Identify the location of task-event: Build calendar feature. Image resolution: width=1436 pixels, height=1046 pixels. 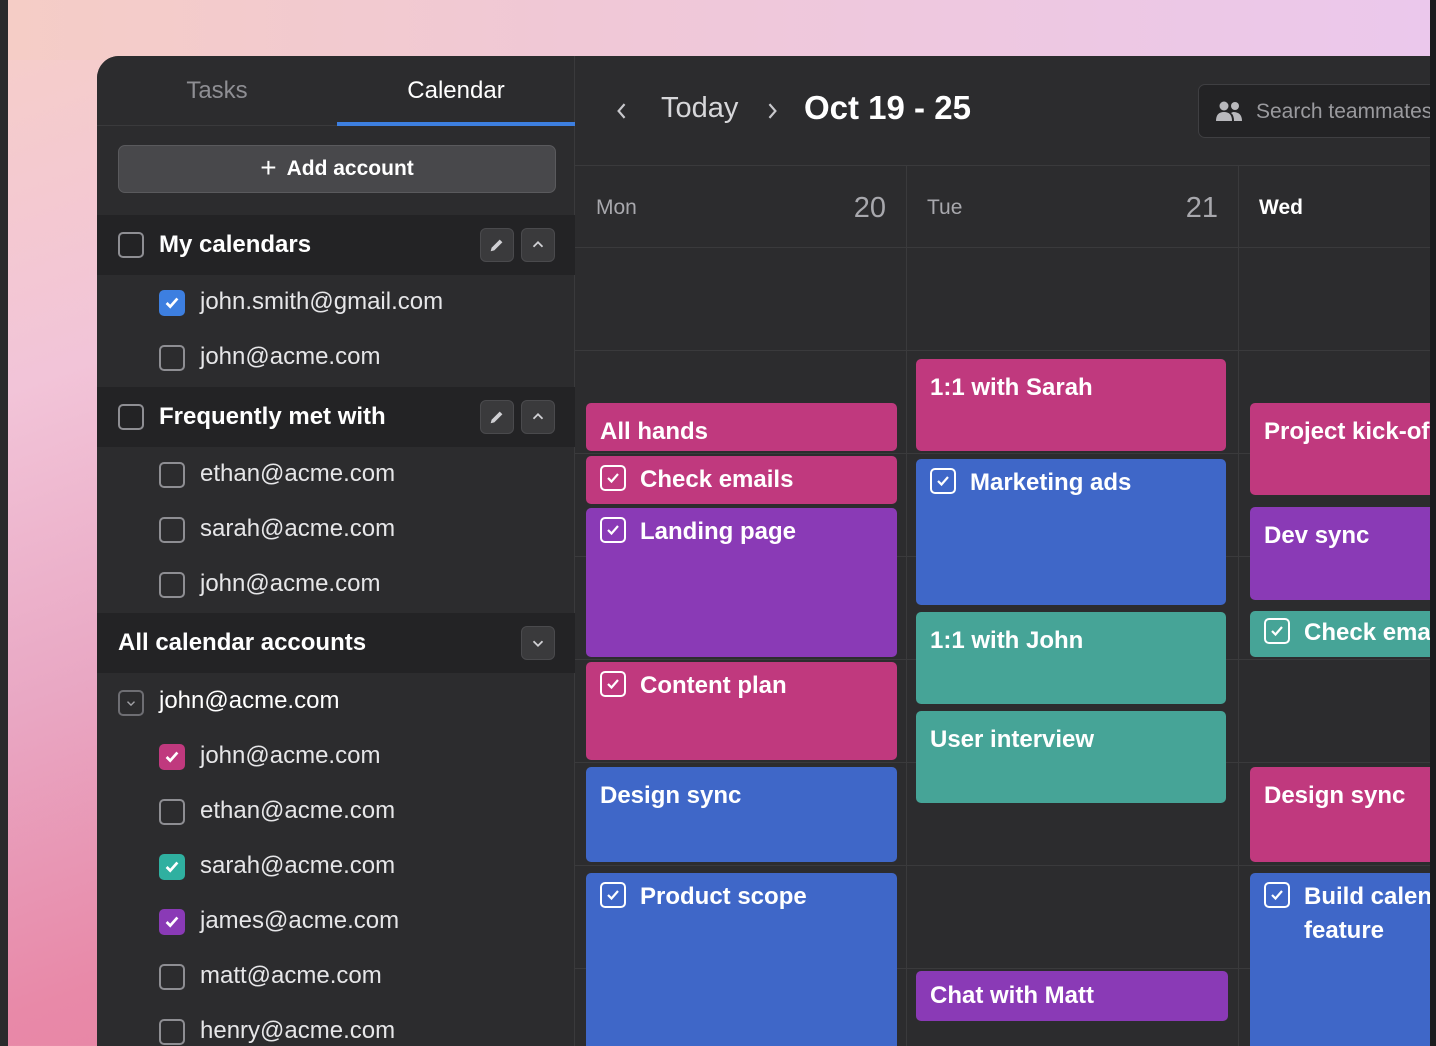
(1340, 959).